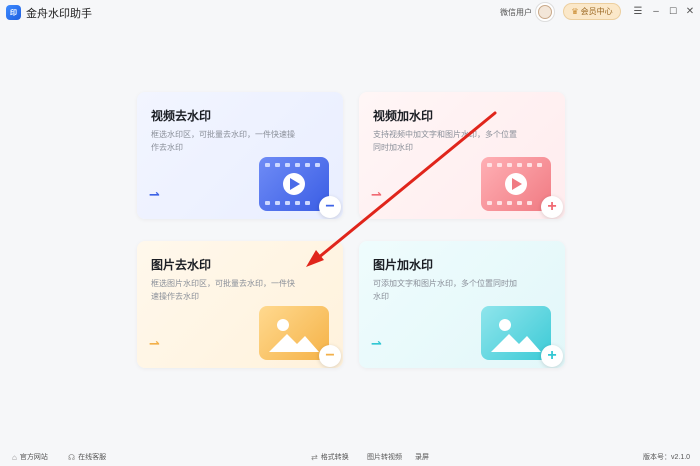 Image resolution: width=700 pixels, height=466 pixels. What do you see at coordinates (445, 141) in the screenshot?
I see `card-description: 支持视频中加文字和图片水印，多个位置同时加水印` at bounding box center [445, 141].